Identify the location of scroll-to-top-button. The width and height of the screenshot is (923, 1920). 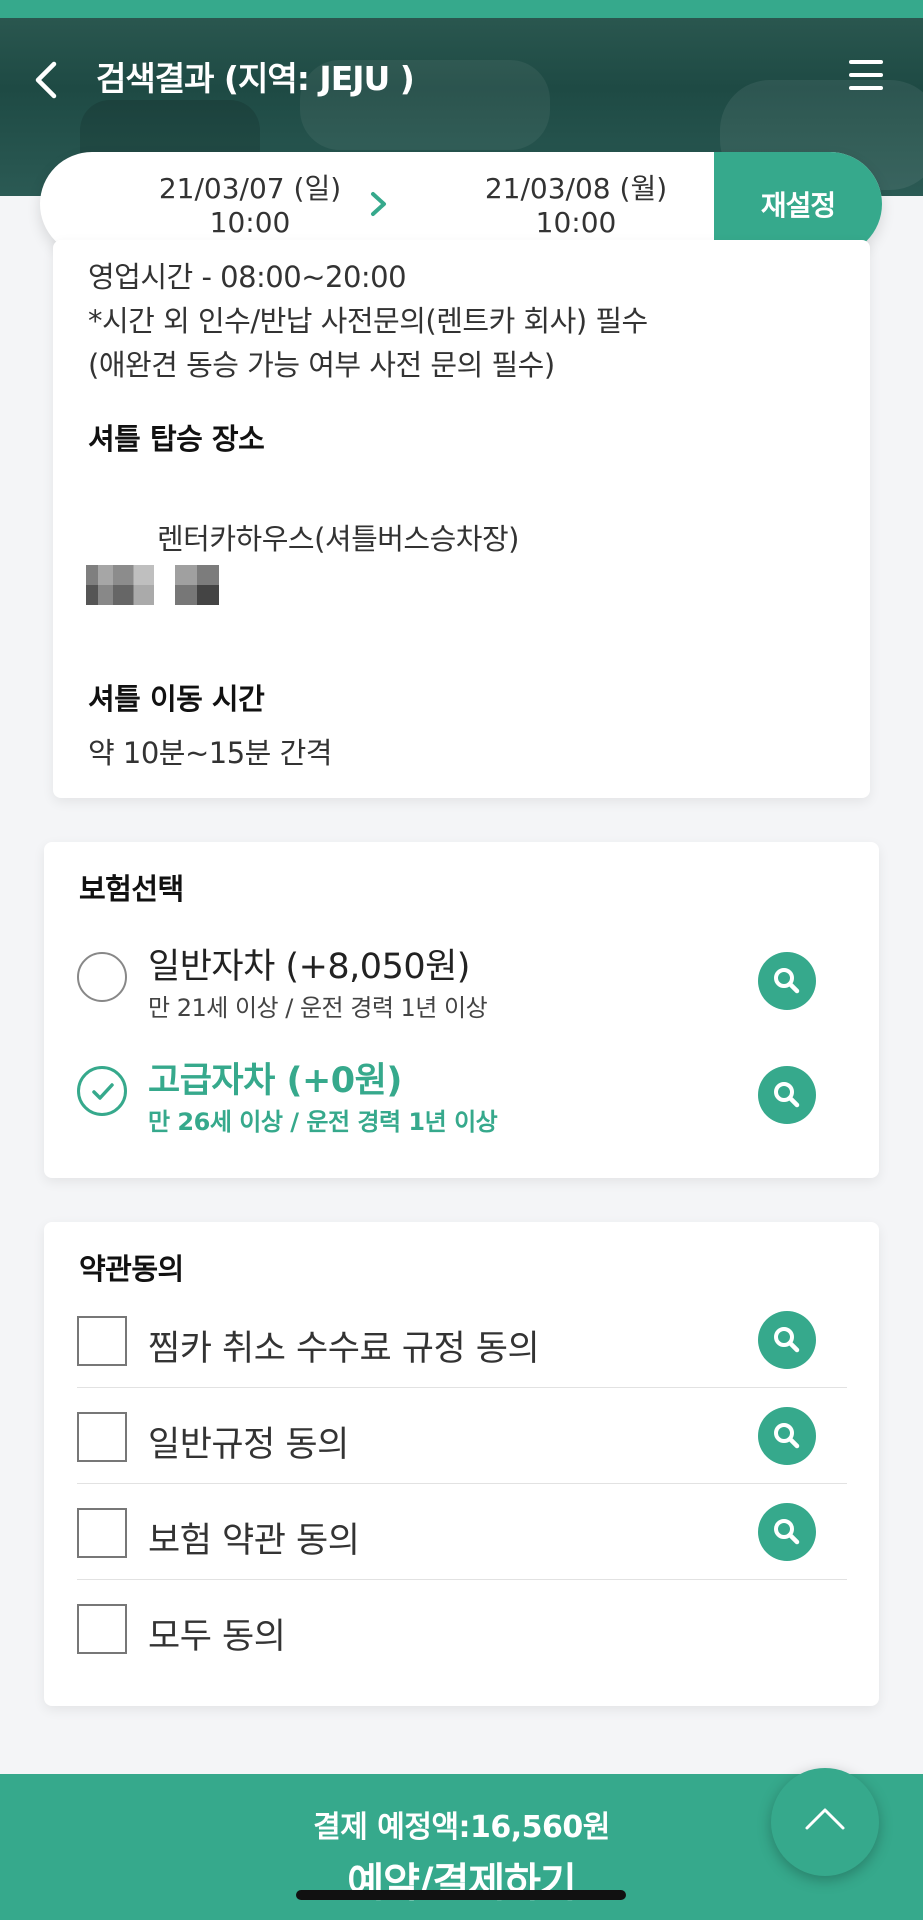
(825, 1822).